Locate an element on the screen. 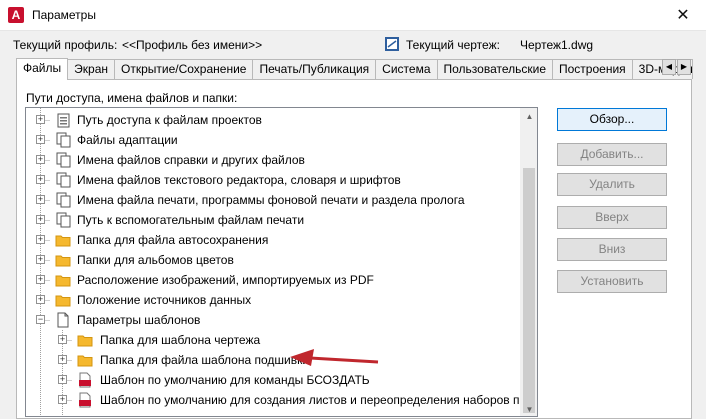 Image resolution: width=706 pixels, height=419 pixels. tree-item-label: Путь доступа к файлам проектов is located at coordinates (169, 120).